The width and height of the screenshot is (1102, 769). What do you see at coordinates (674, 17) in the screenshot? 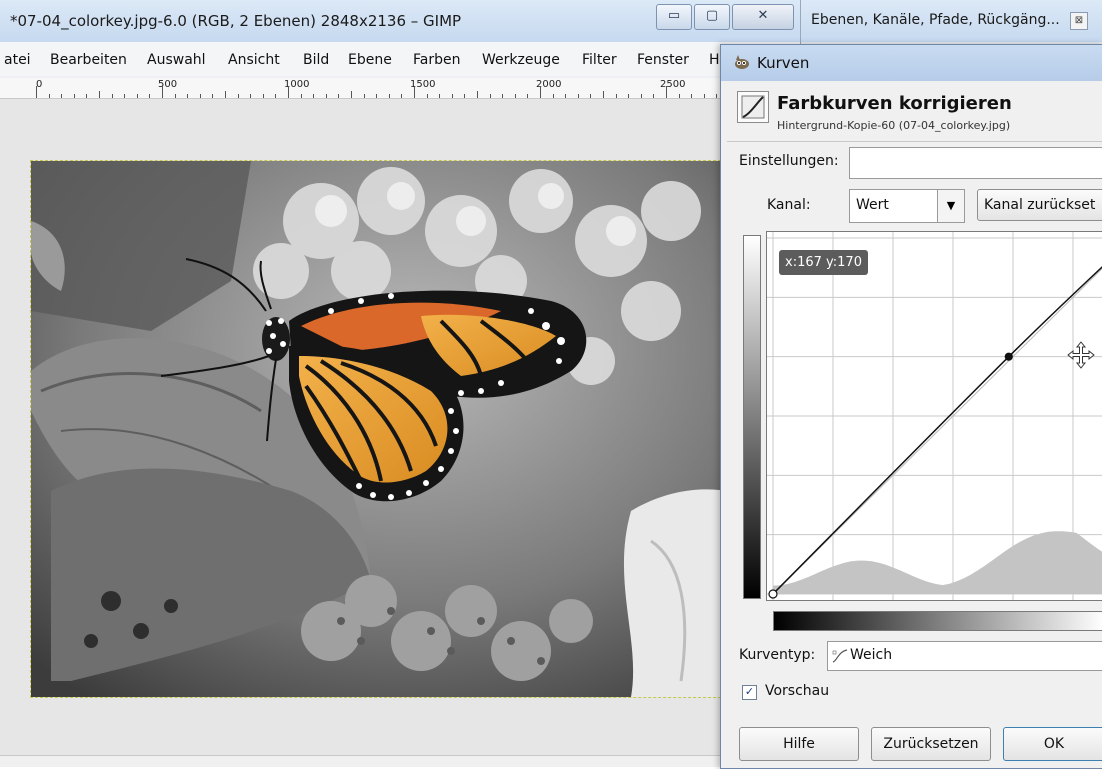
I see `minimize-button: ▭` at bounding box center [674, 17].